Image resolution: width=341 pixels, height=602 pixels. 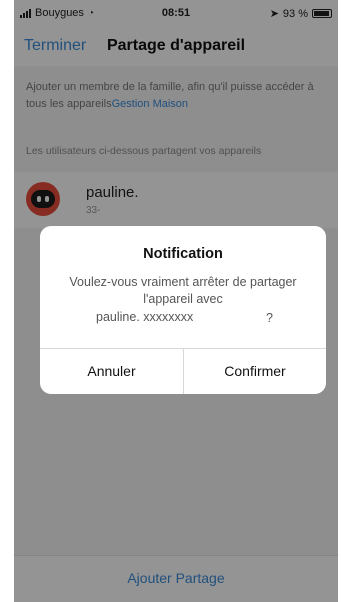 What do you see at coordinates (145, 317) in the screenshot?
I see `dialog-user-line: pauline. xxxxxxxx` at bounding box center [145, 317].